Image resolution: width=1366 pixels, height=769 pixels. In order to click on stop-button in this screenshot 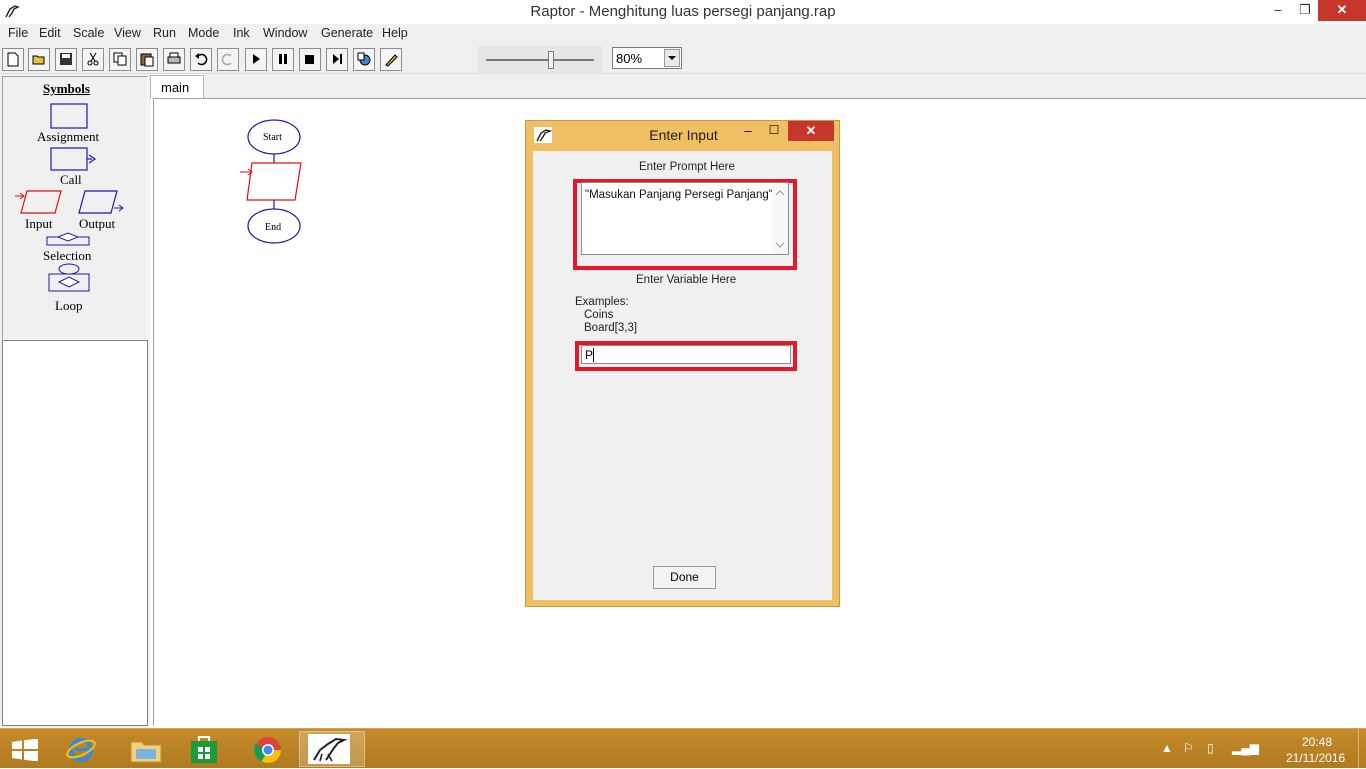, I will do `click(310, 59)`.